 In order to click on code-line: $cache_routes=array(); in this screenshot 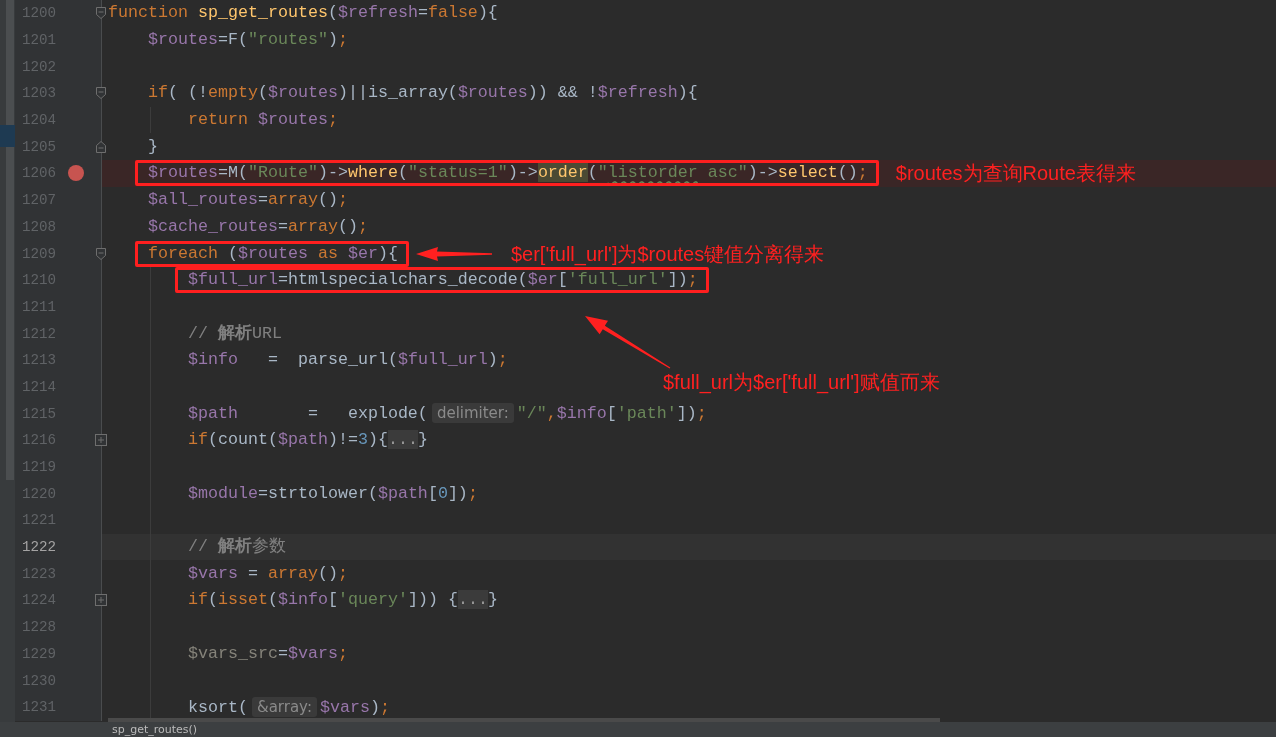, I will do `click(258, 226)`.